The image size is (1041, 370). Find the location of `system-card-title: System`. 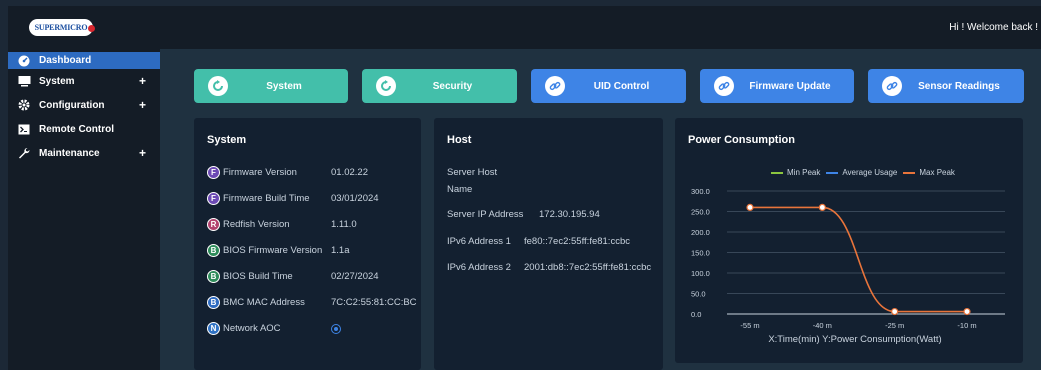

system-card-title: System is located at coordinates (227, 140).